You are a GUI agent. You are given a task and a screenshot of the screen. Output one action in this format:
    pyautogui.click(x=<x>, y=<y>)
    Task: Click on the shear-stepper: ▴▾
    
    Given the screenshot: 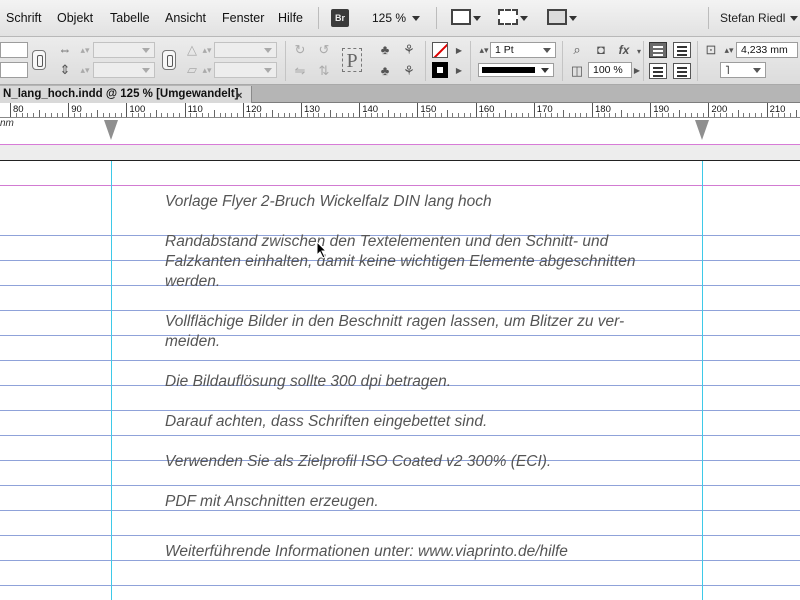 What is the action you would take?
    pyautogui.click(x=207, y=70)
    